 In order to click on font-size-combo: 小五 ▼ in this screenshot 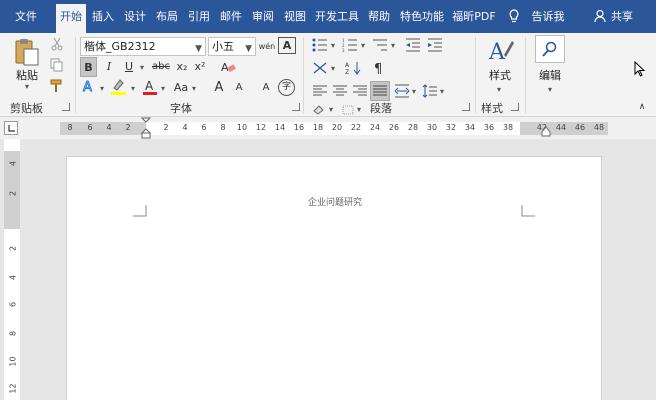, I will do `click(232, 46)`.